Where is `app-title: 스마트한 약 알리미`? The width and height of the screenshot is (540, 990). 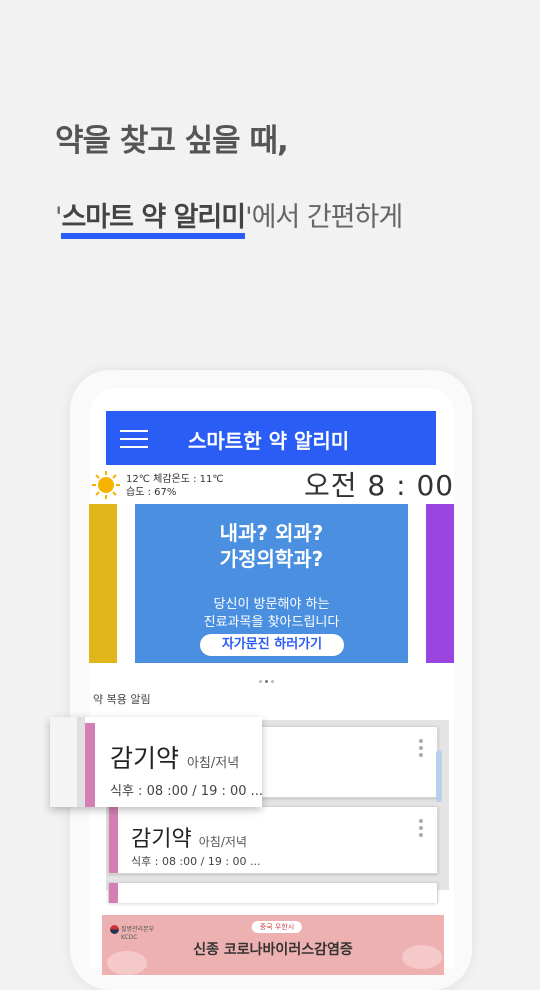 app-title: 스마트한 약 알리미 is located at coordinates (269, 441).